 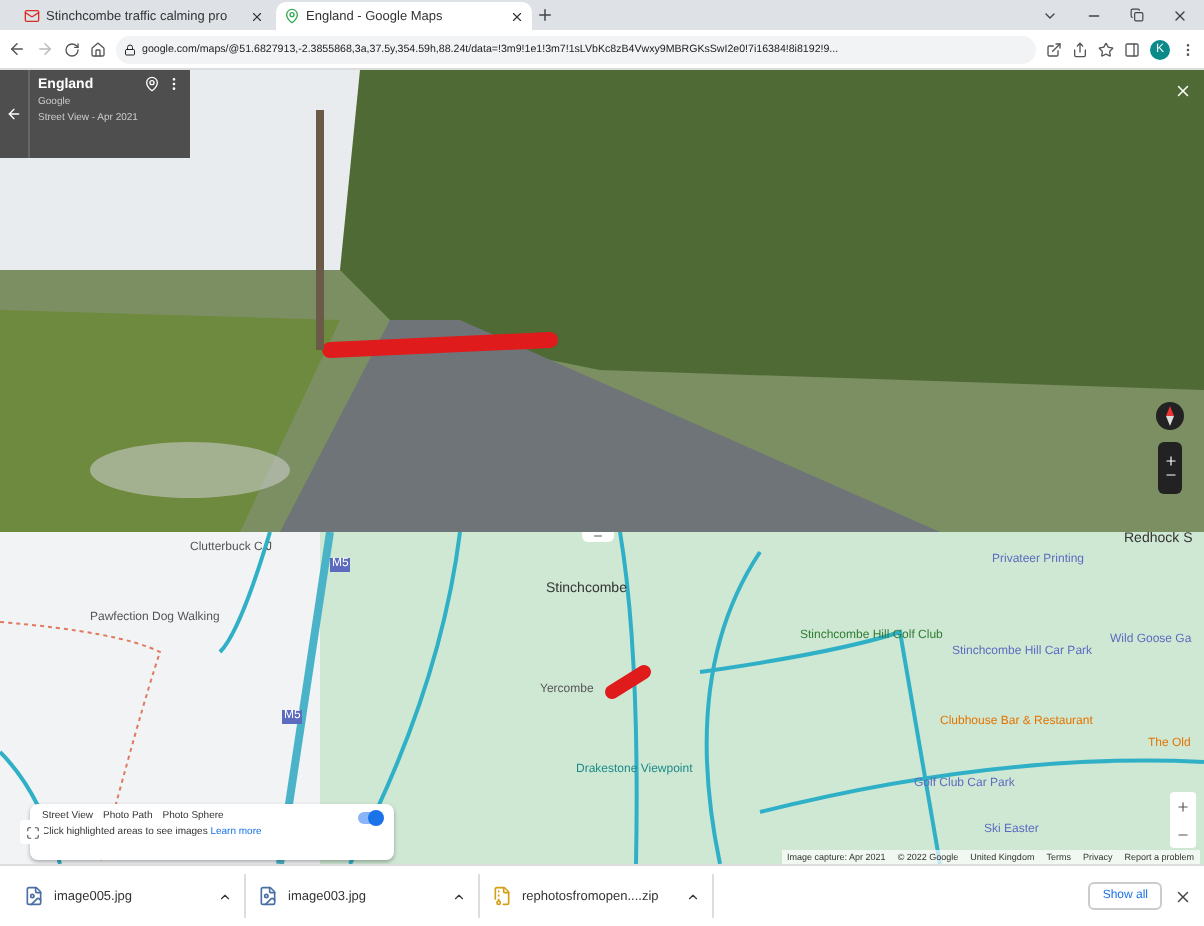 What do you see at coordinates (598, 537) in the screenshot?
I see `resize-handle` at bounding box center [598, 537].